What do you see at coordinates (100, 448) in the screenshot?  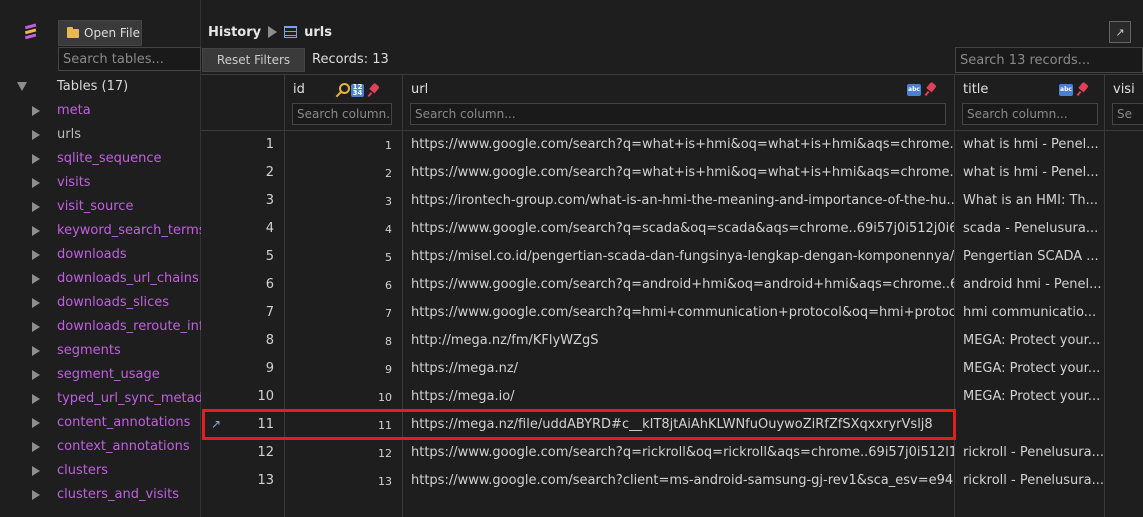 I see `sidebar-item-table: context_annotations` at bounding box center [100, 448].